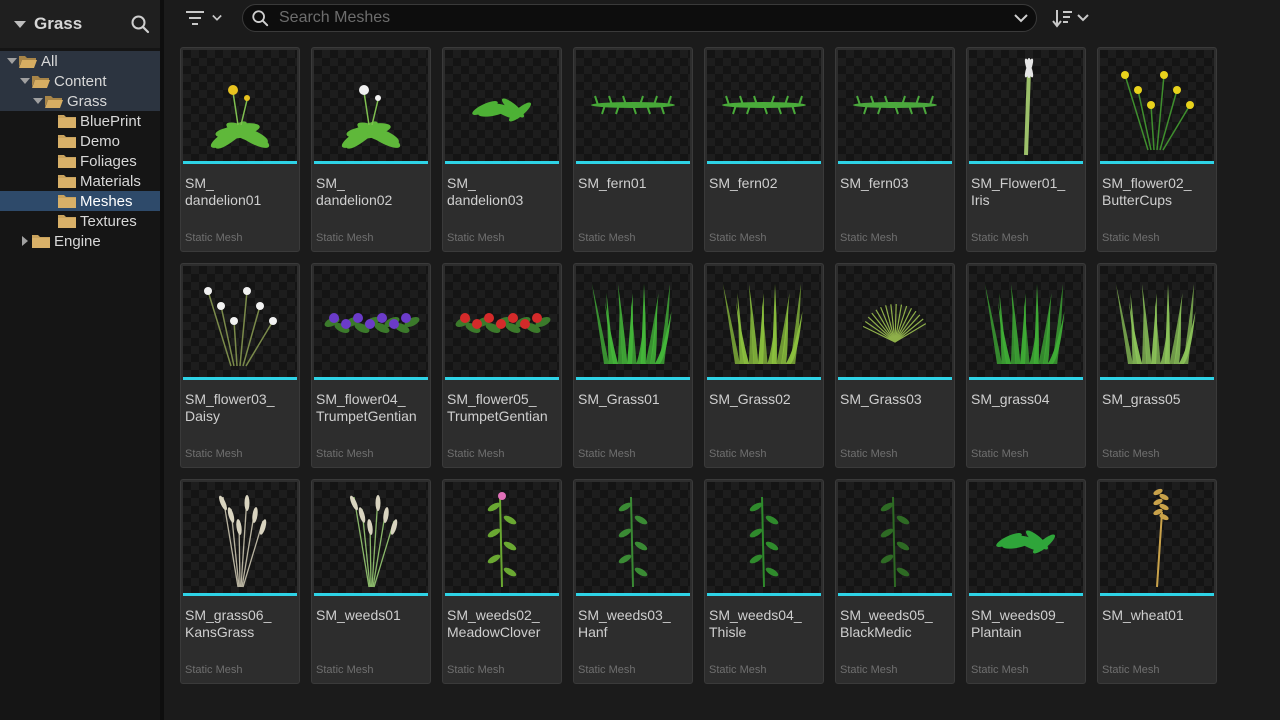 The image size is (1280, 720). What do you see at coordinates (206, 18) in the screenshot?
I see `filter-button` at bounding box center [206, 18].